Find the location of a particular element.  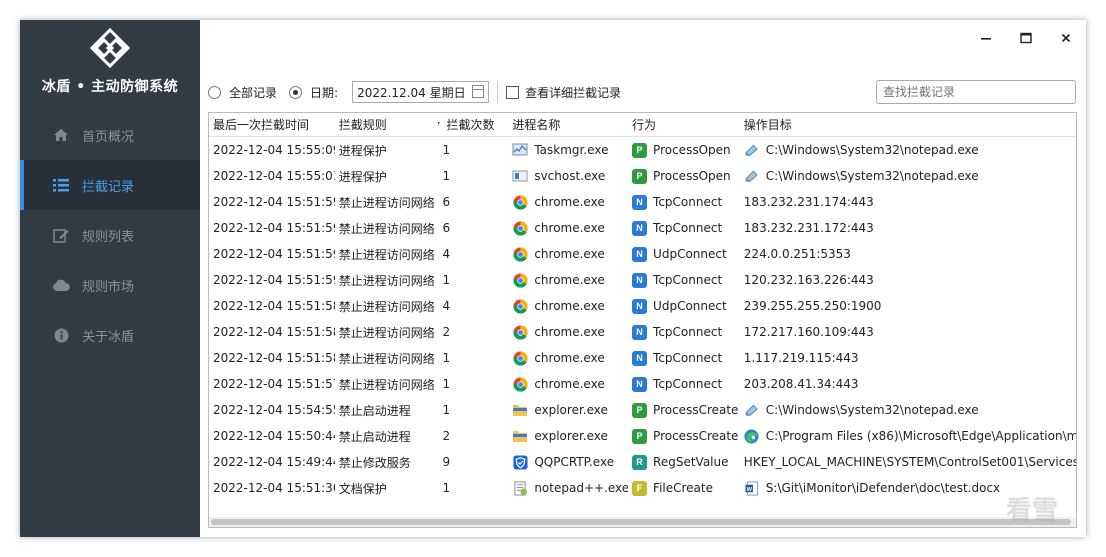

column-header-time: 最后一次拦截时间 is located at coordinates (272, 124).